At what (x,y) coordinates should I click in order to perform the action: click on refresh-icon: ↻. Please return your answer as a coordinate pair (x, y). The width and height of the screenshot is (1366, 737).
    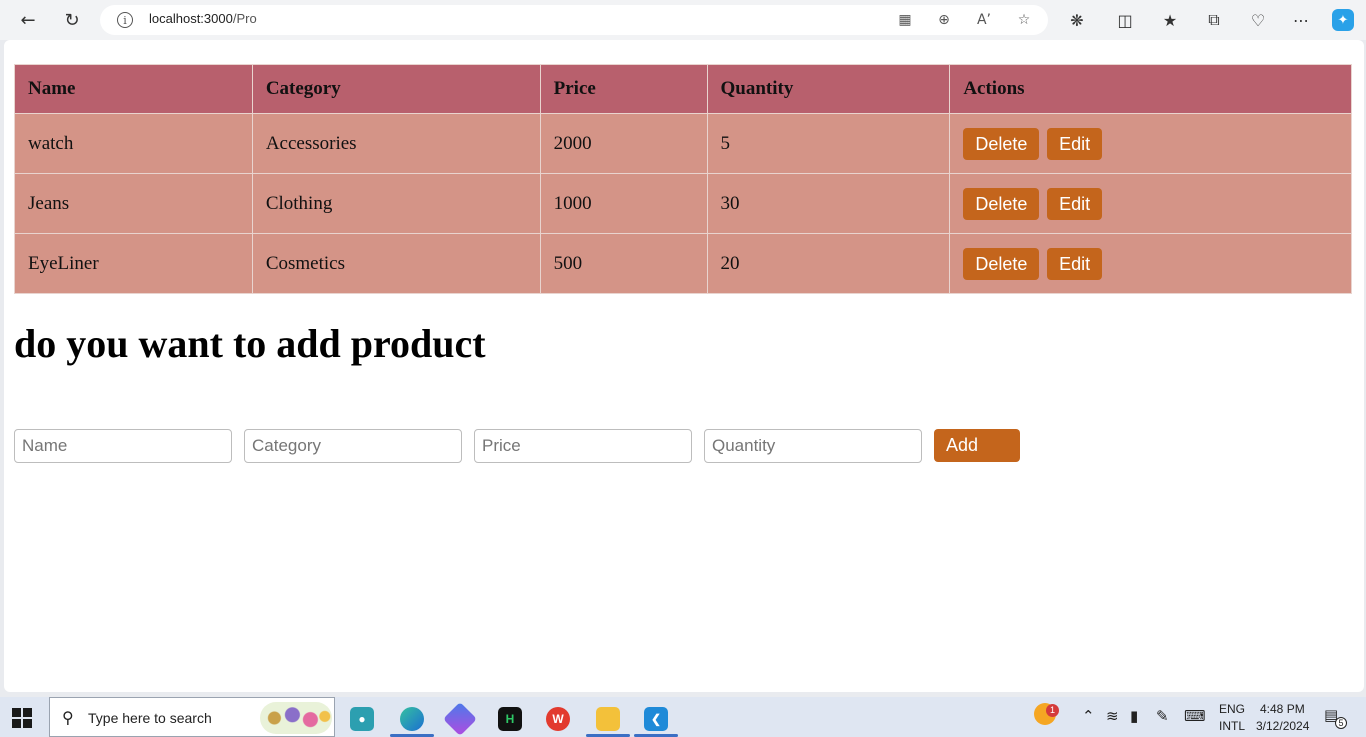
    Looking at the image, I should click on (72, 20).